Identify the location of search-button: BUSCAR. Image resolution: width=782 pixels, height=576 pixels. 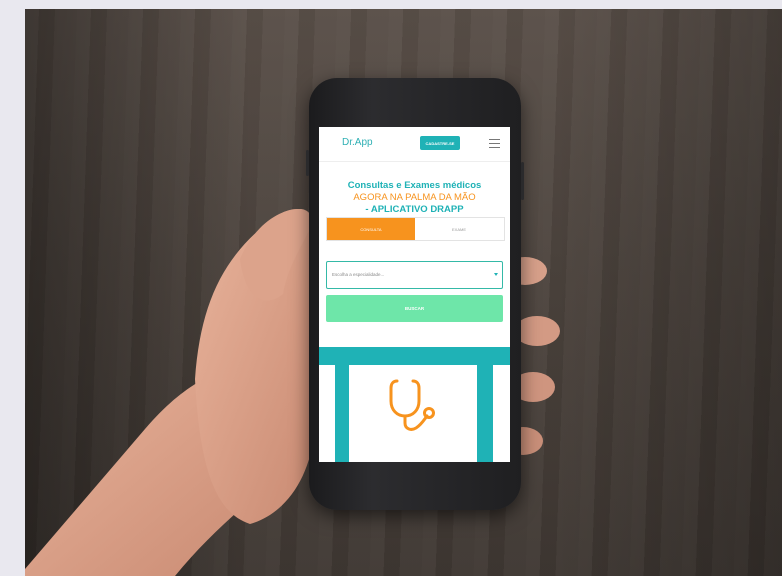
(414, 308).